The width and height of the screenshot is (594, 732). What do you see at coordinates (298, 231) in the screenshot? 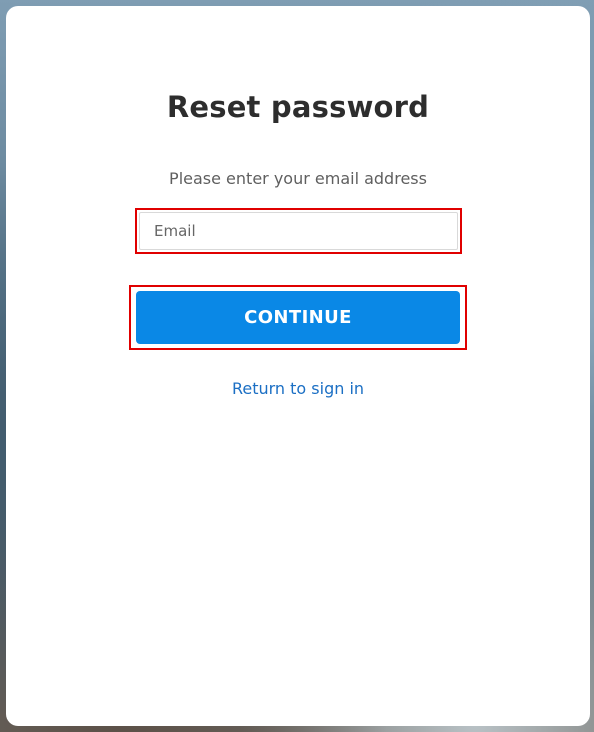
I see `email-field` at bounding box center [298, 231].